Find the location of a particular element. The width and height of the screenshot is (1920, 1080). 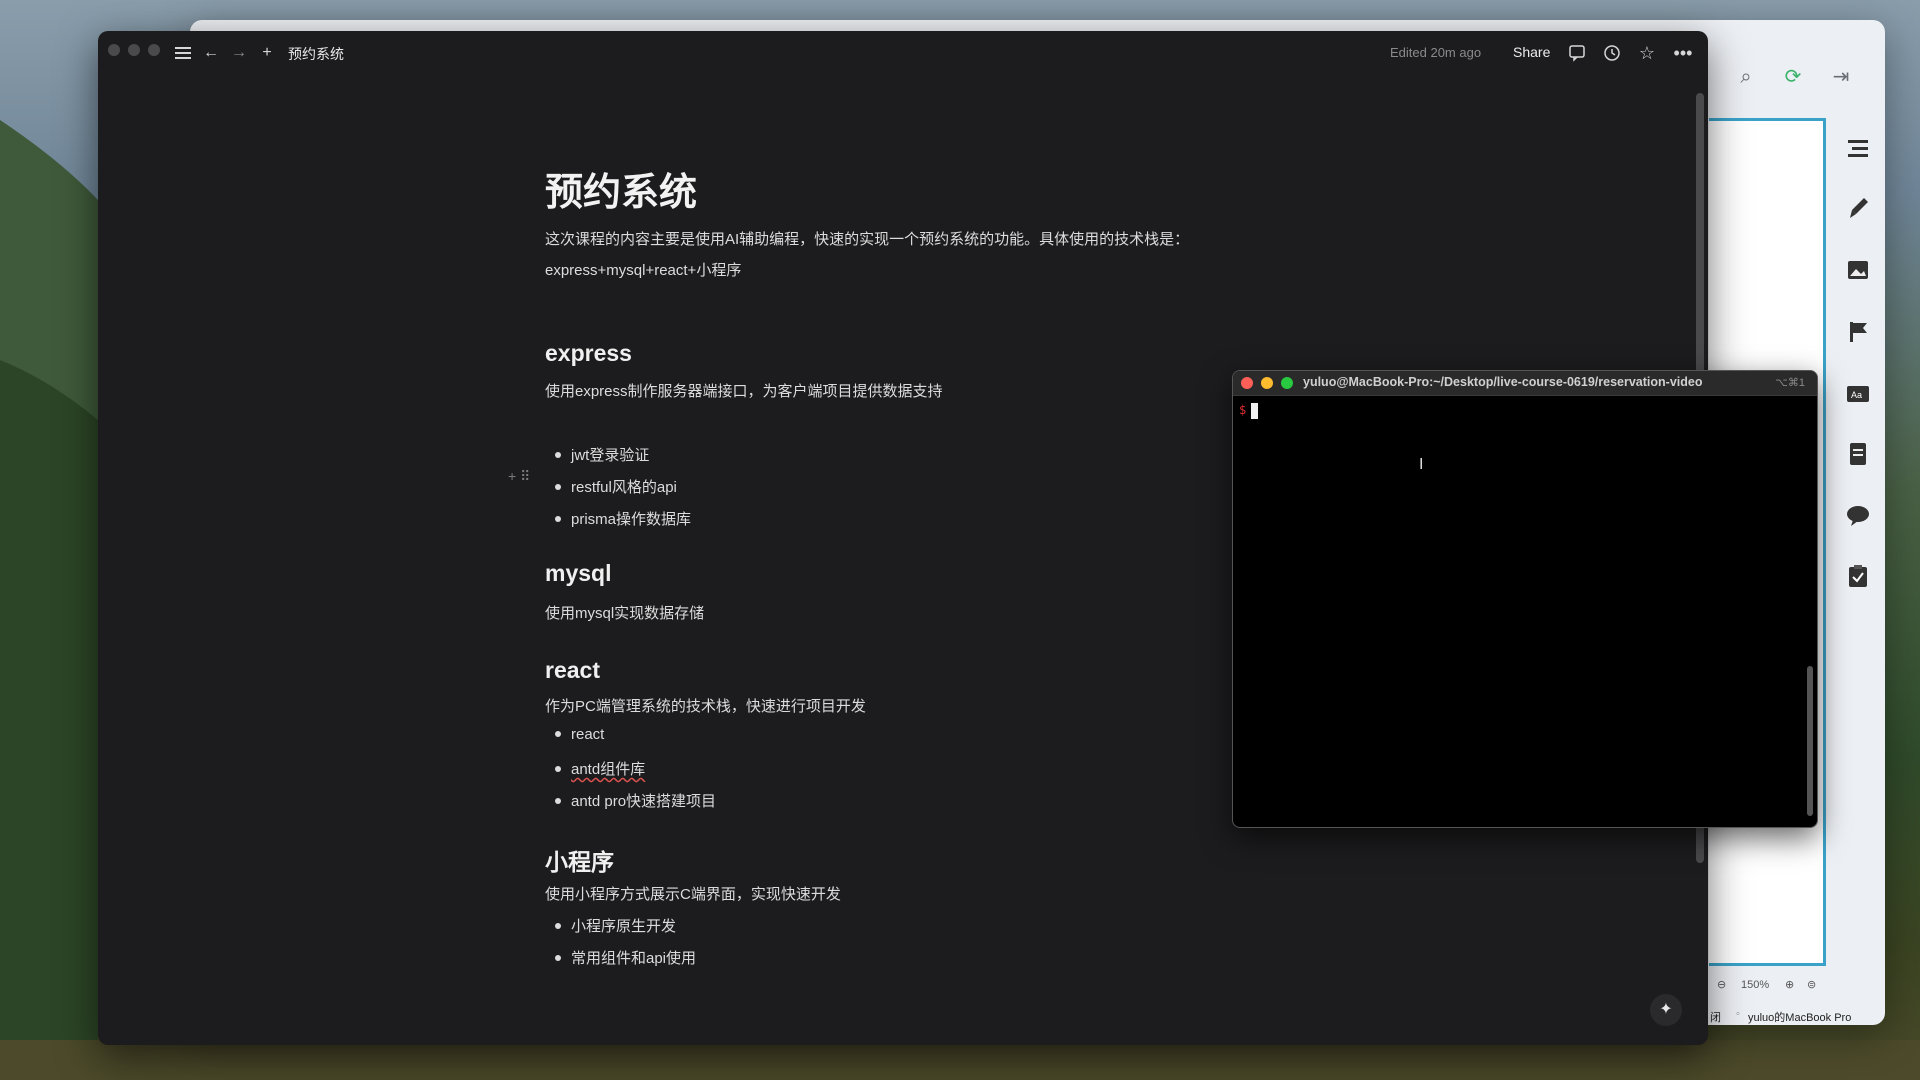

comment-bubble-icon is located at coordinates (1858, 516).